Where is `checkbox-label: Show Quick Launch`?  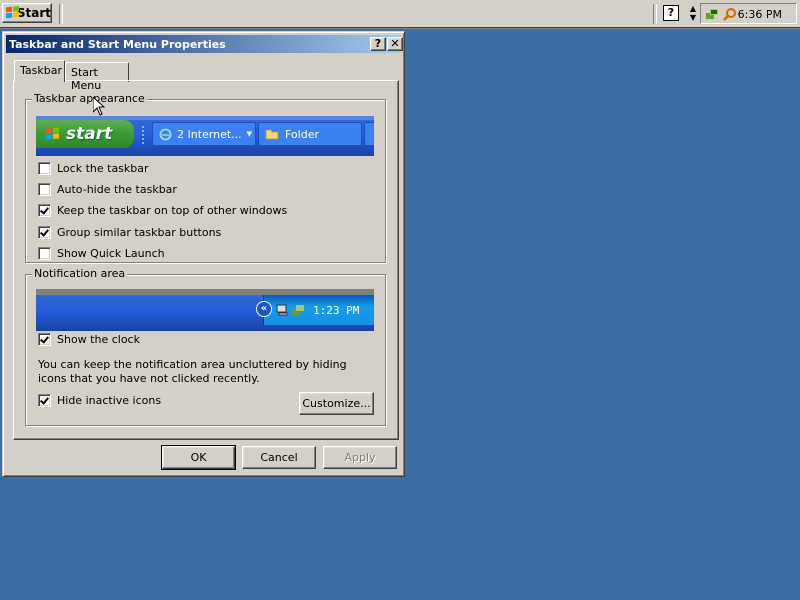 checkbox-label: Show Quick Launch is located at coordinates (111, 253).